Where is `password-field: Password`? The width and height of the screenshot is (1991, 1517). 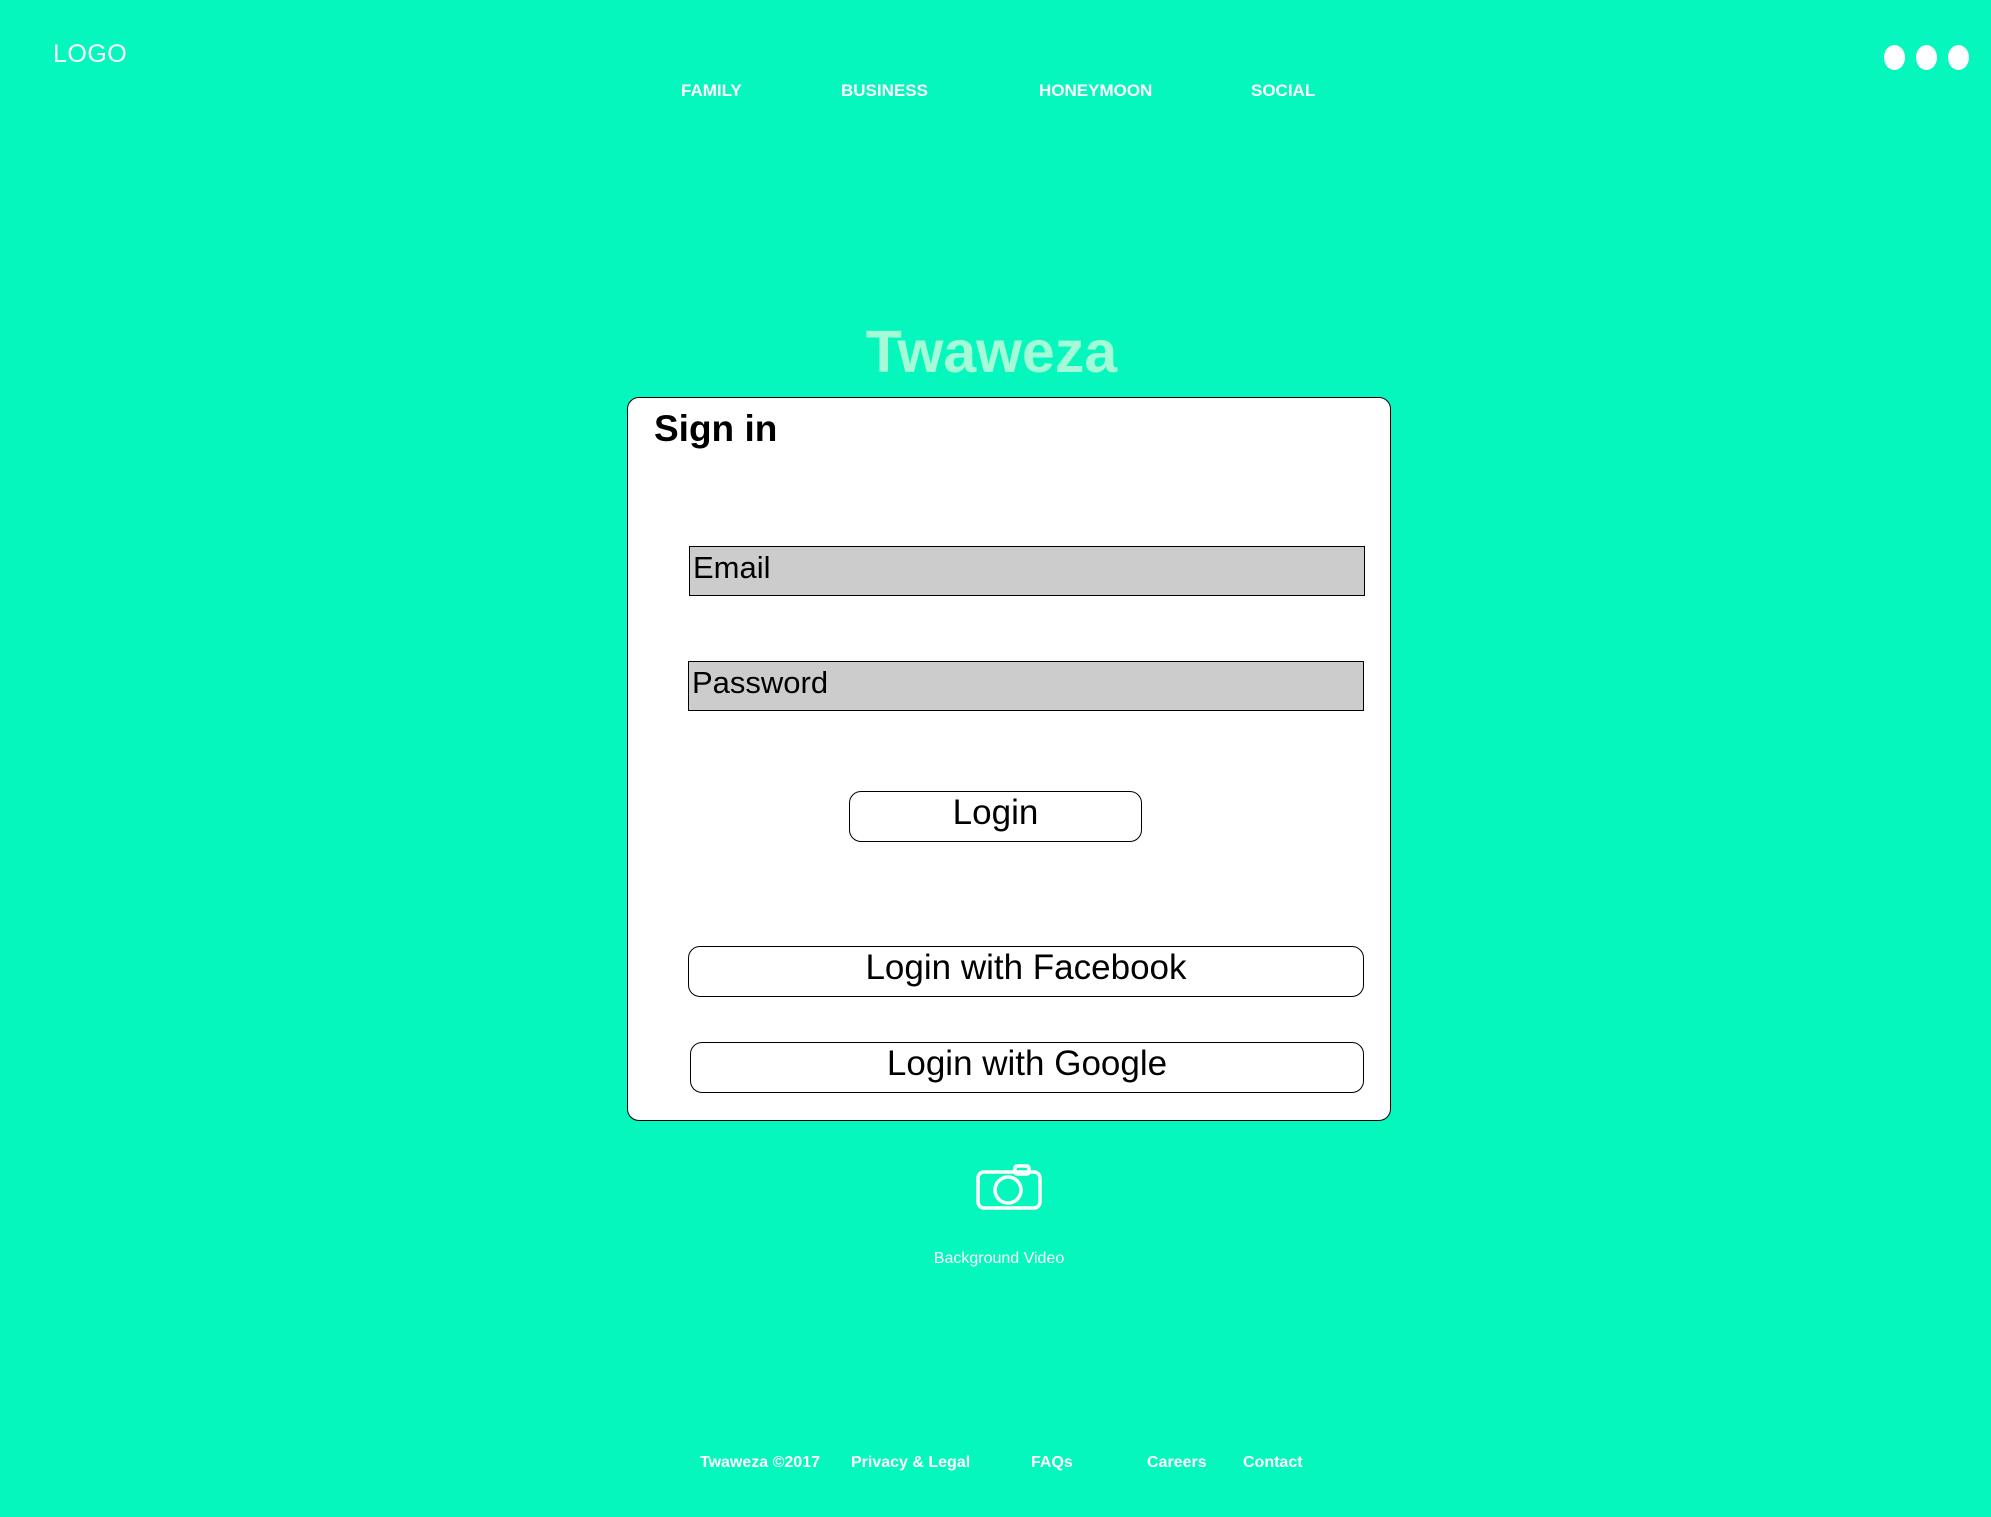
password-field: Password is located at coordinates (1026, 686).